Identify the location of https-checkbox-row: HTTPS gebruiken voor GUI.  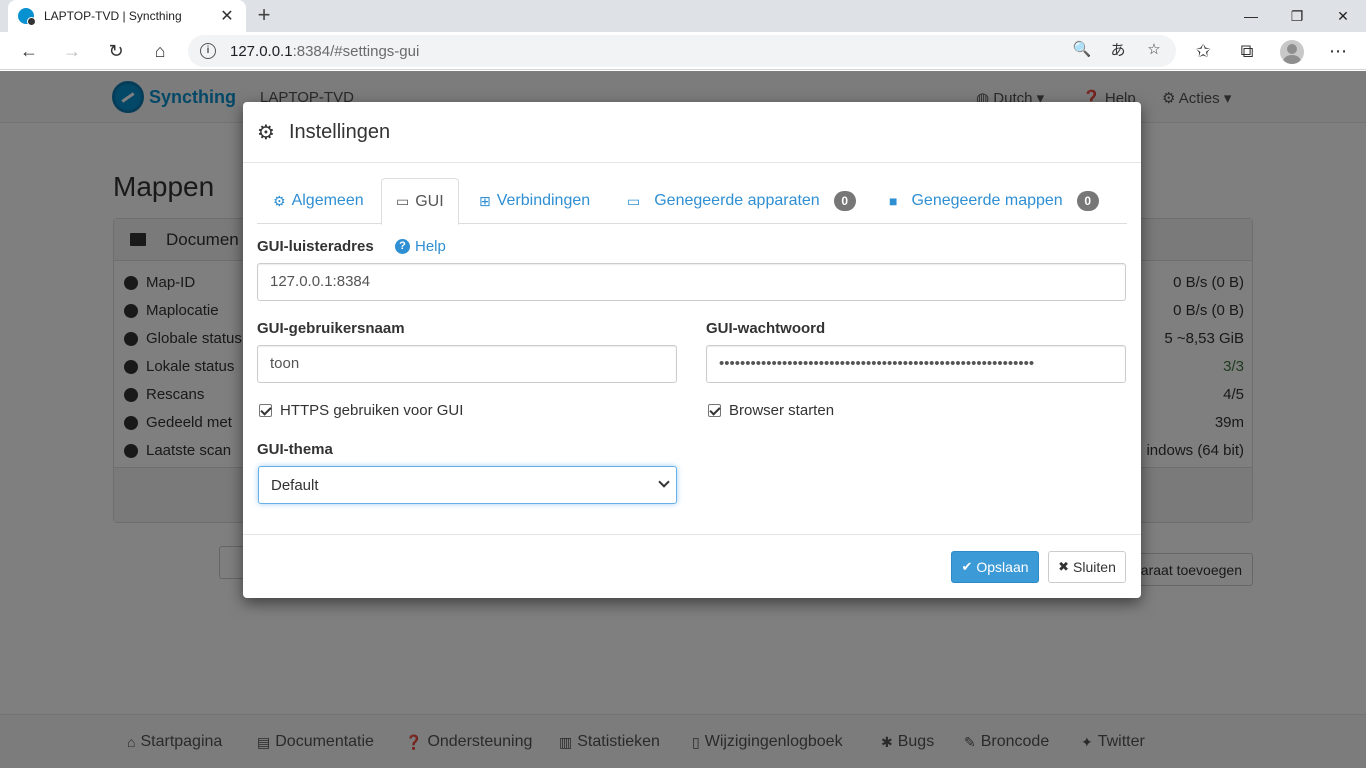
(361, 410).